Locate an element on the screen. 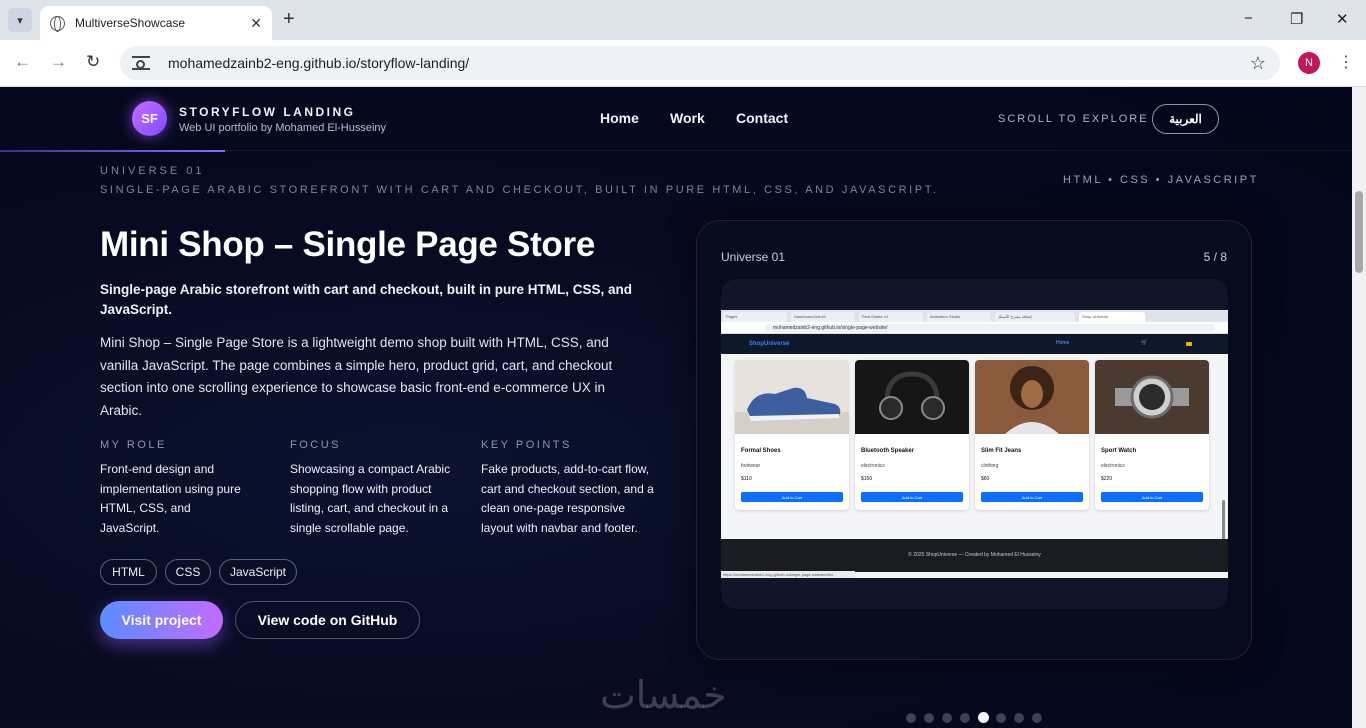 The image size is (1366, 728). mini-brand: ShopUniverse is located at coordinates (769, 344).